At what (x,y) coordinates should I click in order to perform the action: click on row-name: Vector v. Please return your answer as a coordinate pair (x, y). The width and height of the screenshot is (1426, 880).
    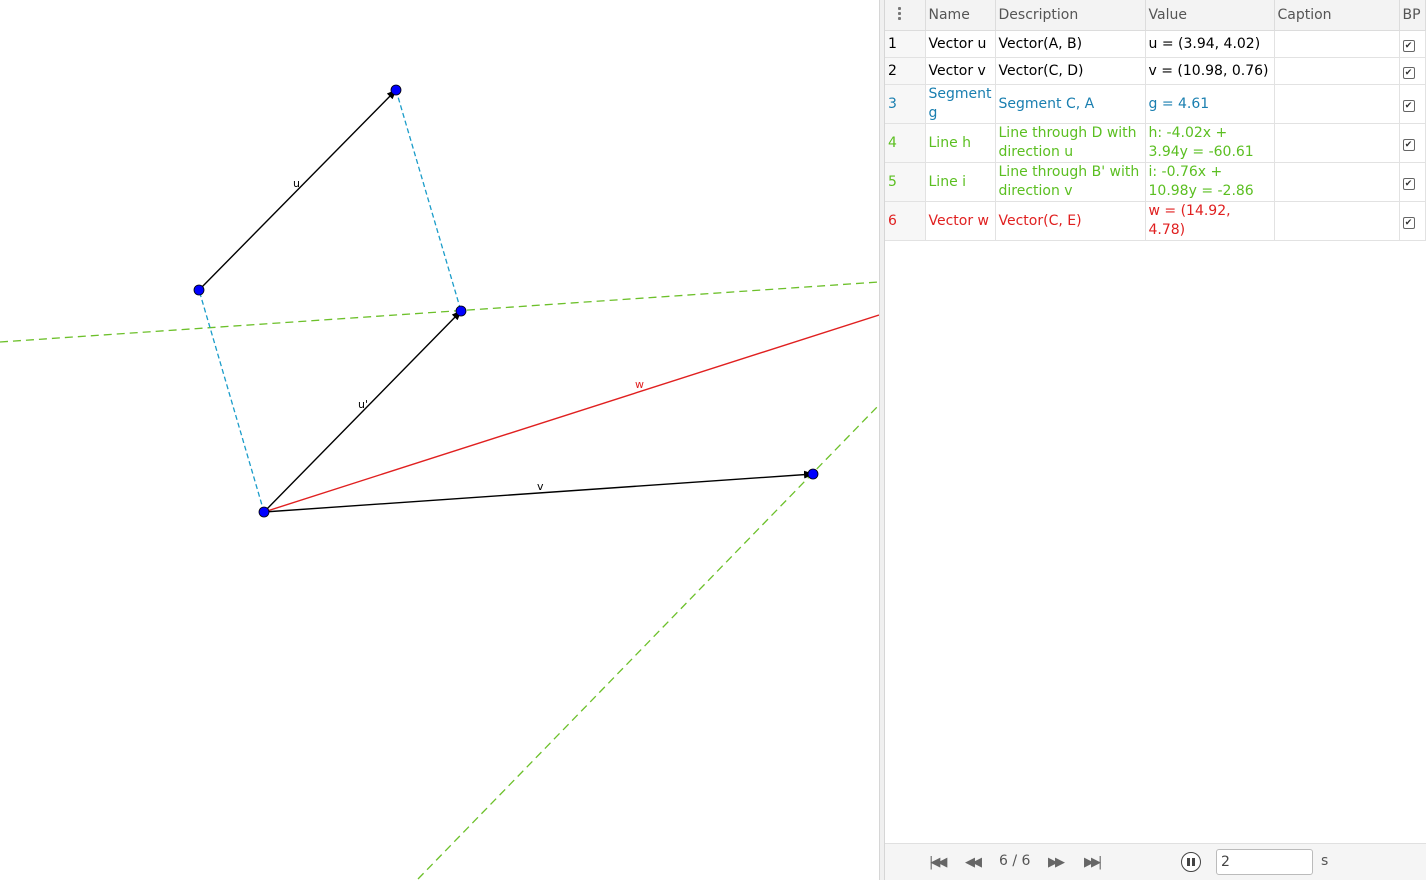
    Looking at the image, I should click on (960, 71).